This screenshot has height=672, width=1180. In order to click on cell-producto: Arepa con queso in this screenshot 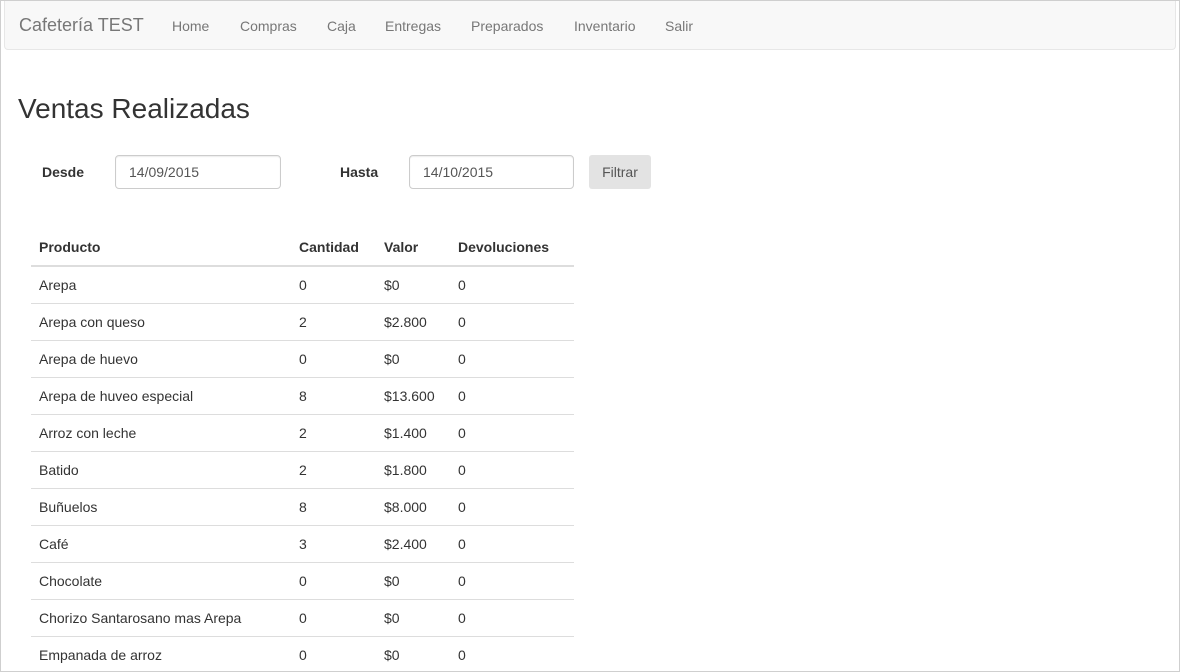, I will do `click(161, 322)`.